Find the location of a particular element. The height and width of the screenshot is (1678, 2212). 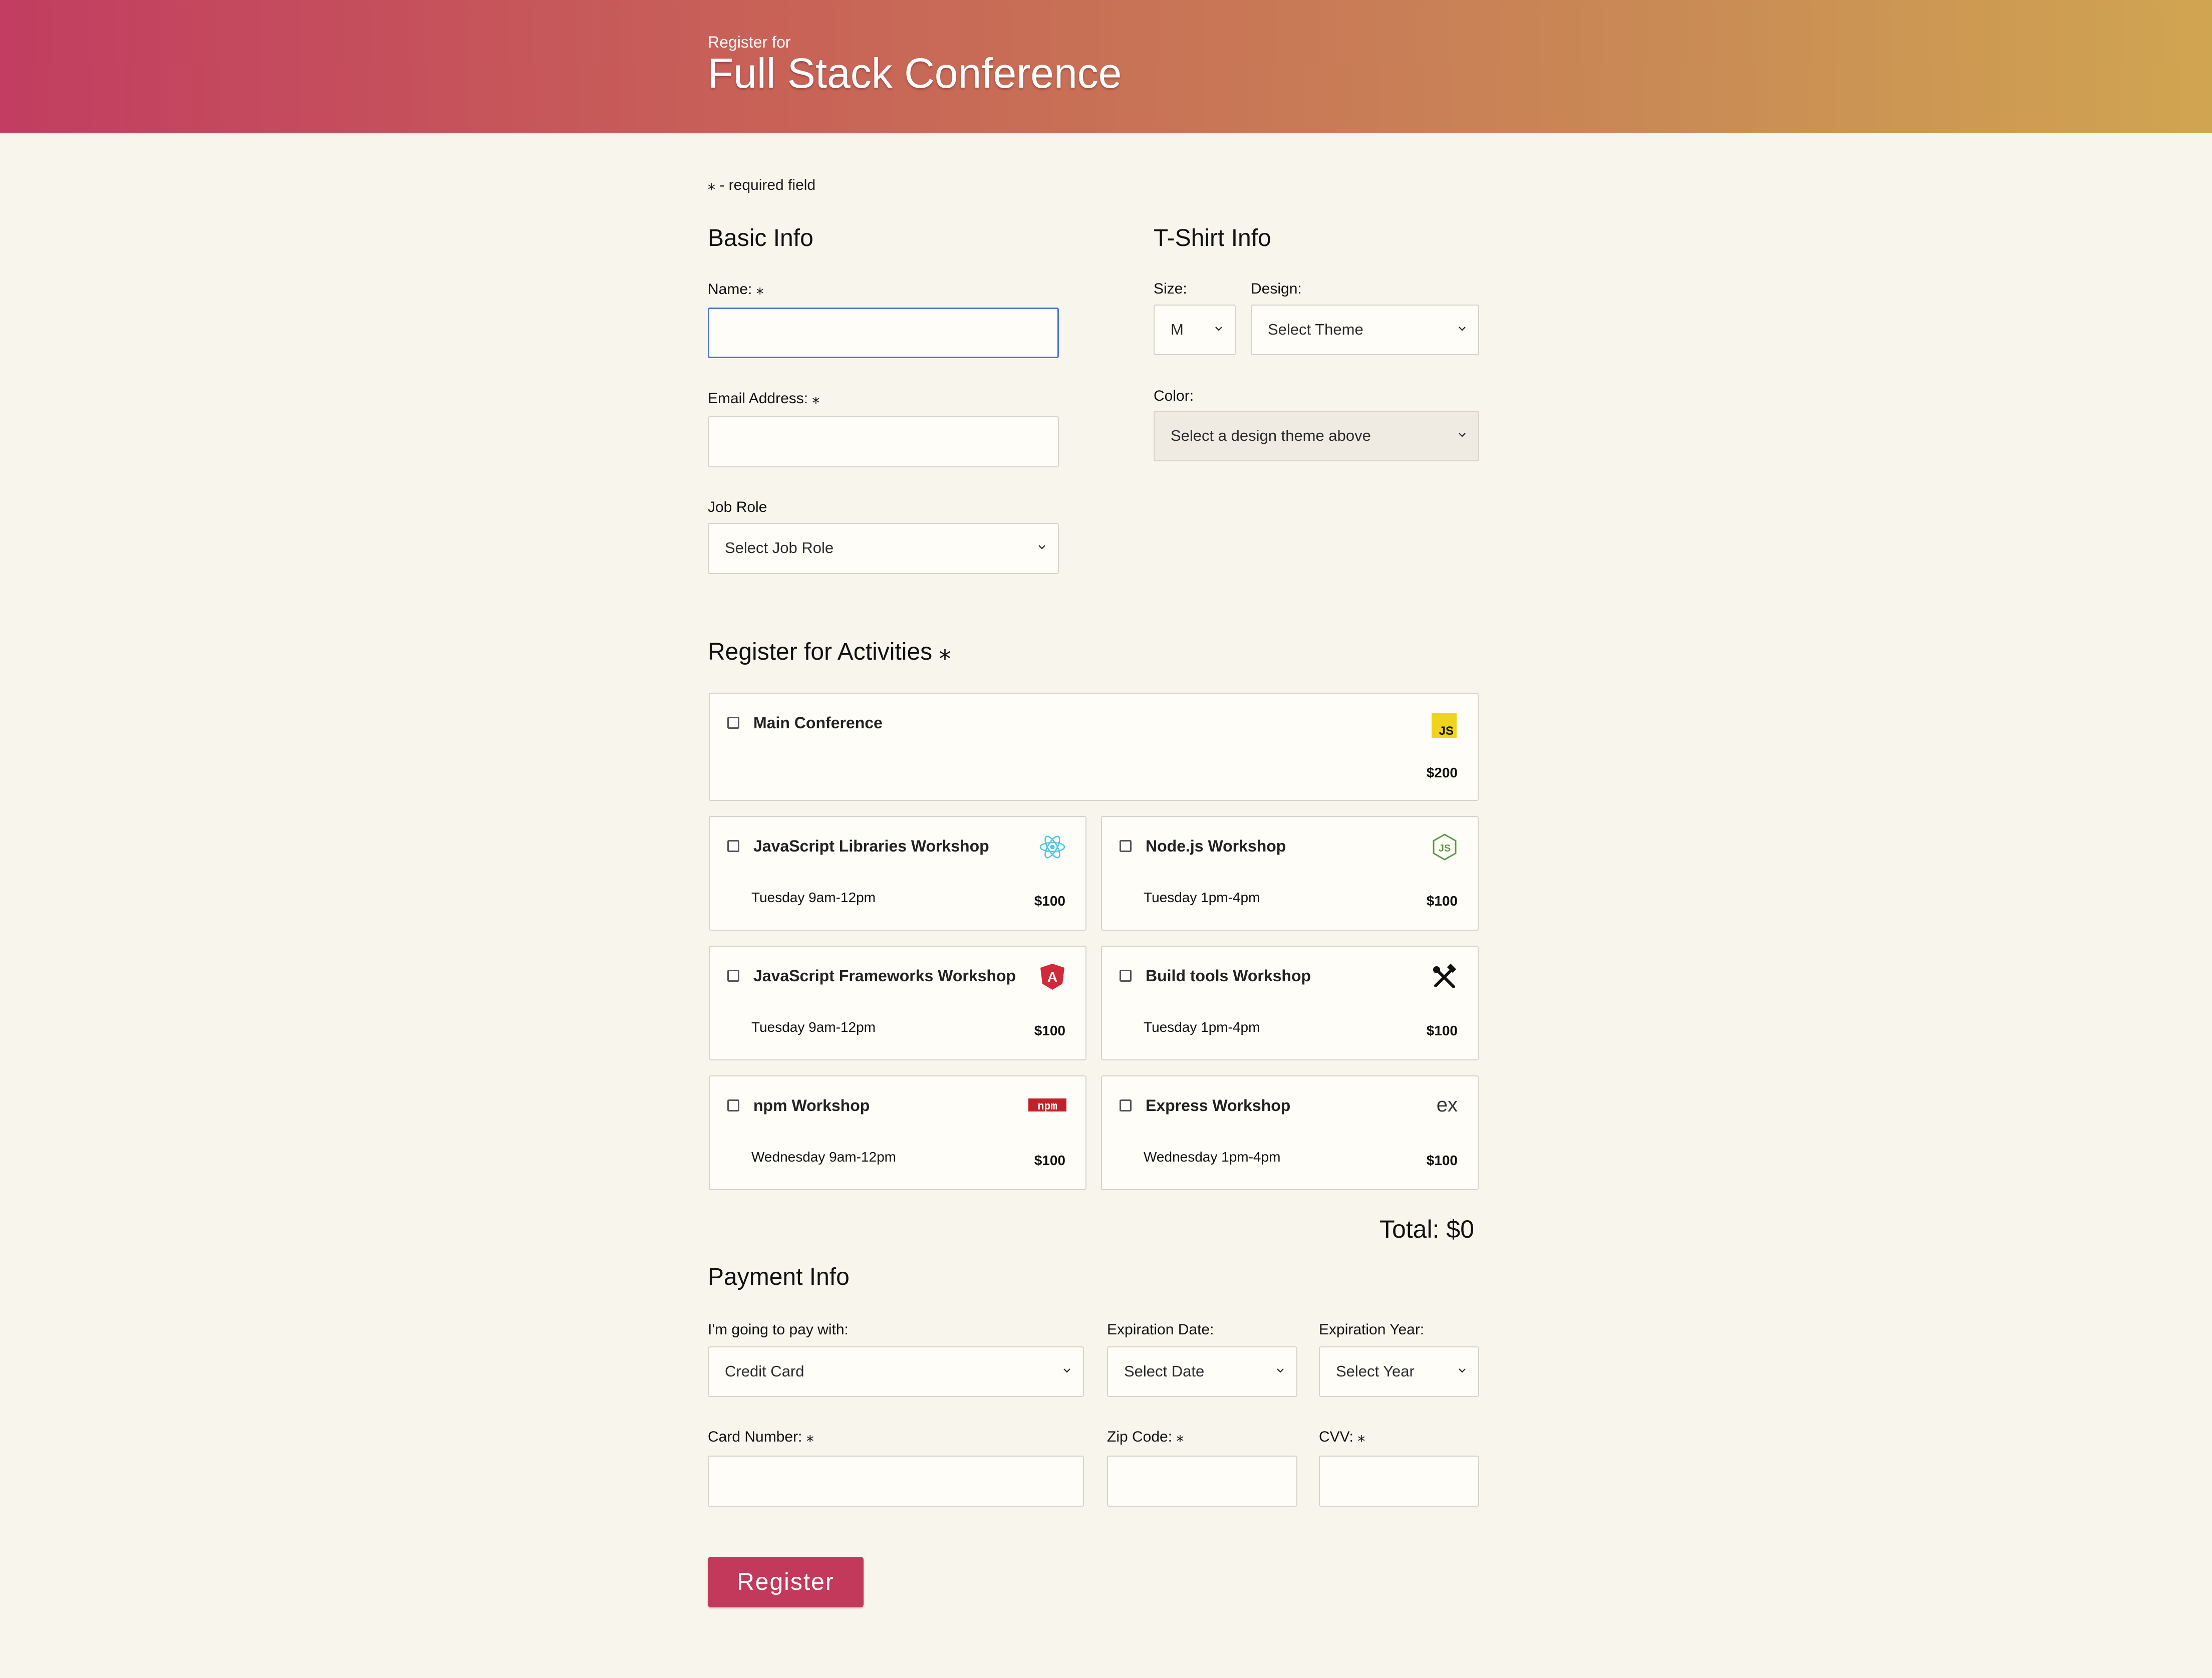

basic-info-heading: Basic Info is located at coordinates (760, 238).